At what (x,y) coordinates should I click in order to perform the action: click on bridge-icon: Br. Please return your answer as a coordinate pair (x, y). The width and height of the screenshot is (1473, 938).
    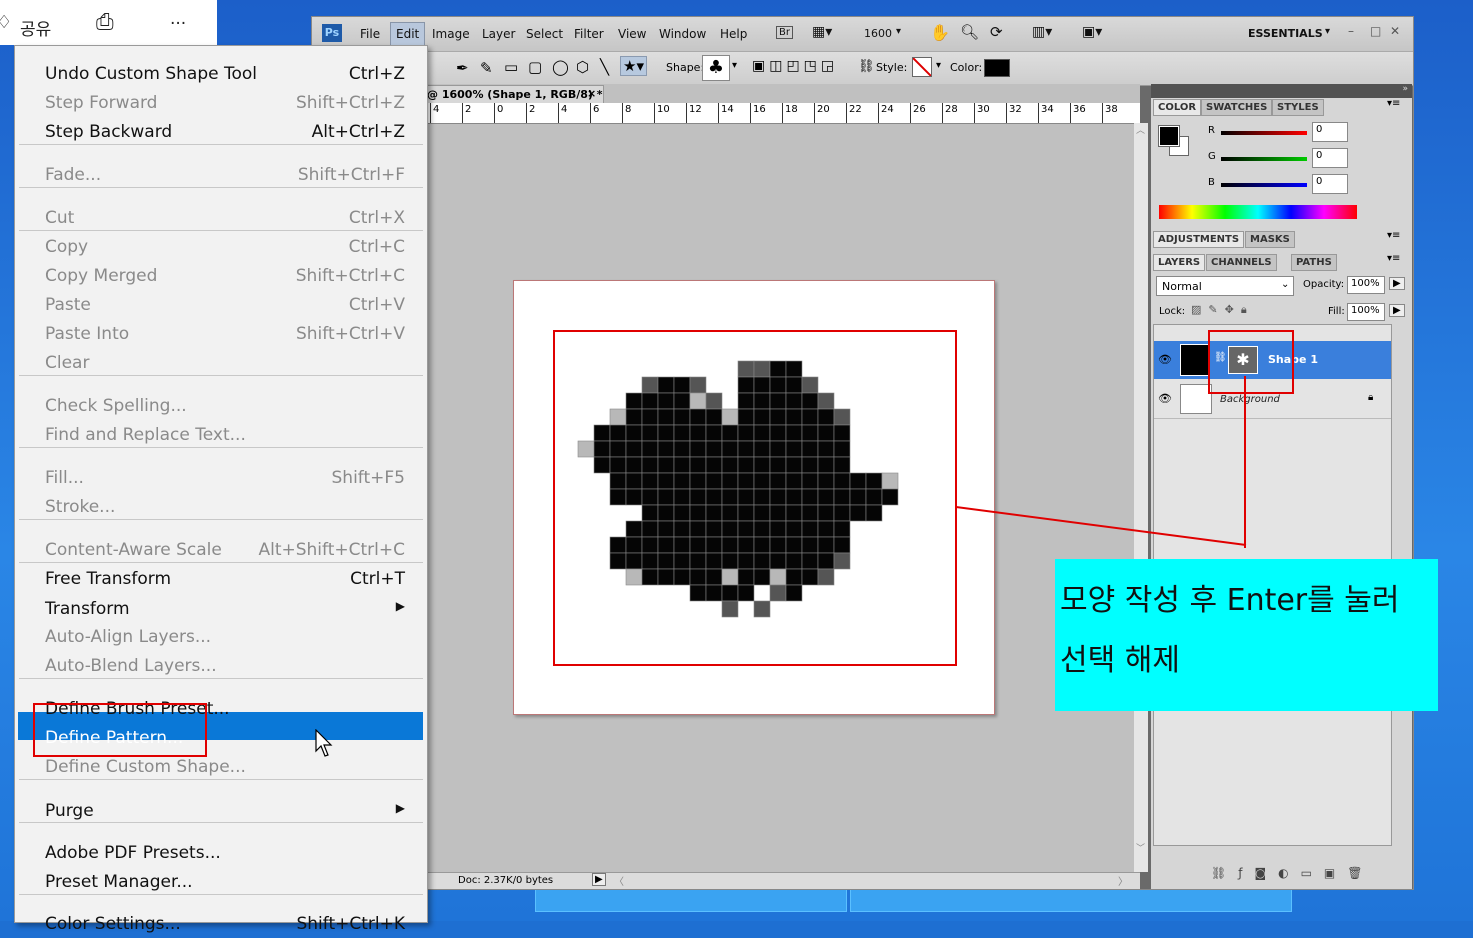
    Looking at the image, I should click on (784, 32).